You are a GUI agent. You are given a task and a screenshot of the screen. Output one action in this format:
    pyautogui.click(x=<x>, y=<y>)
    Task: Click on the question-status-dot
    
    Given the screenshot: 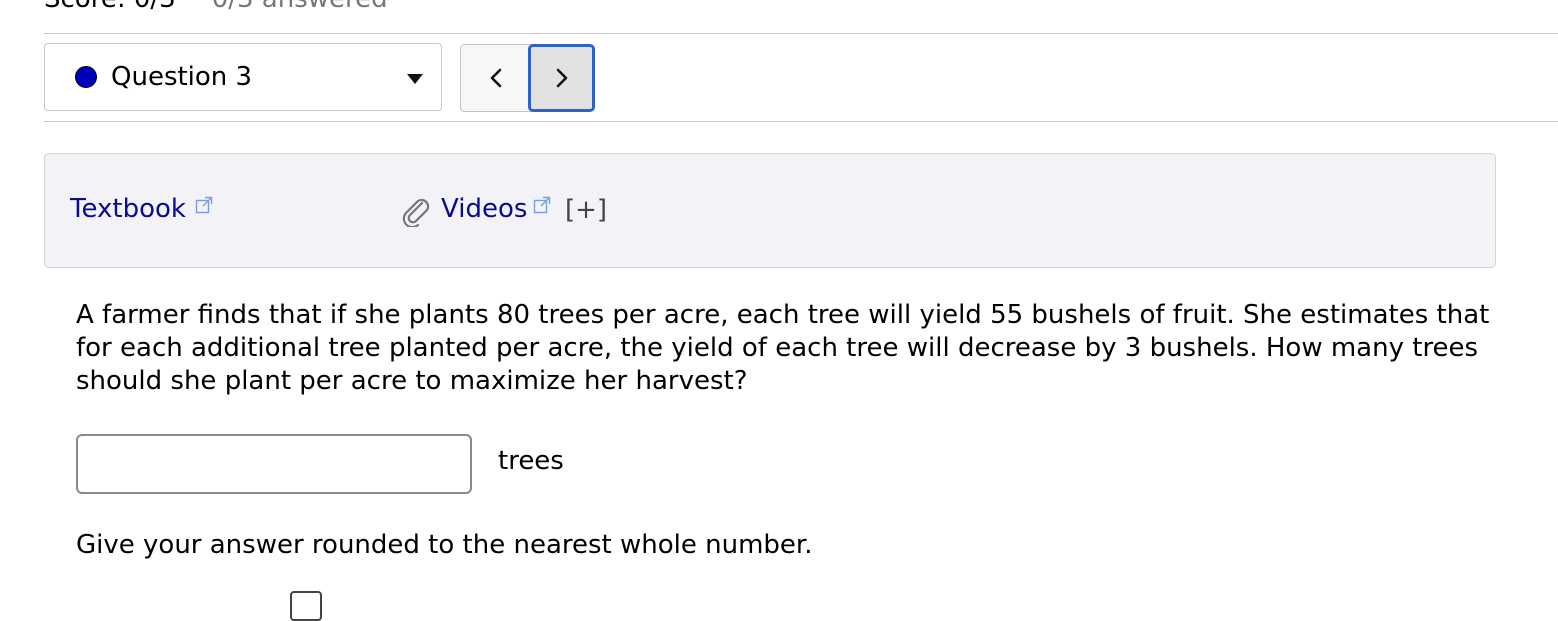 What is the action you would take?
    pyautogui.click(x=86, y=77)
    